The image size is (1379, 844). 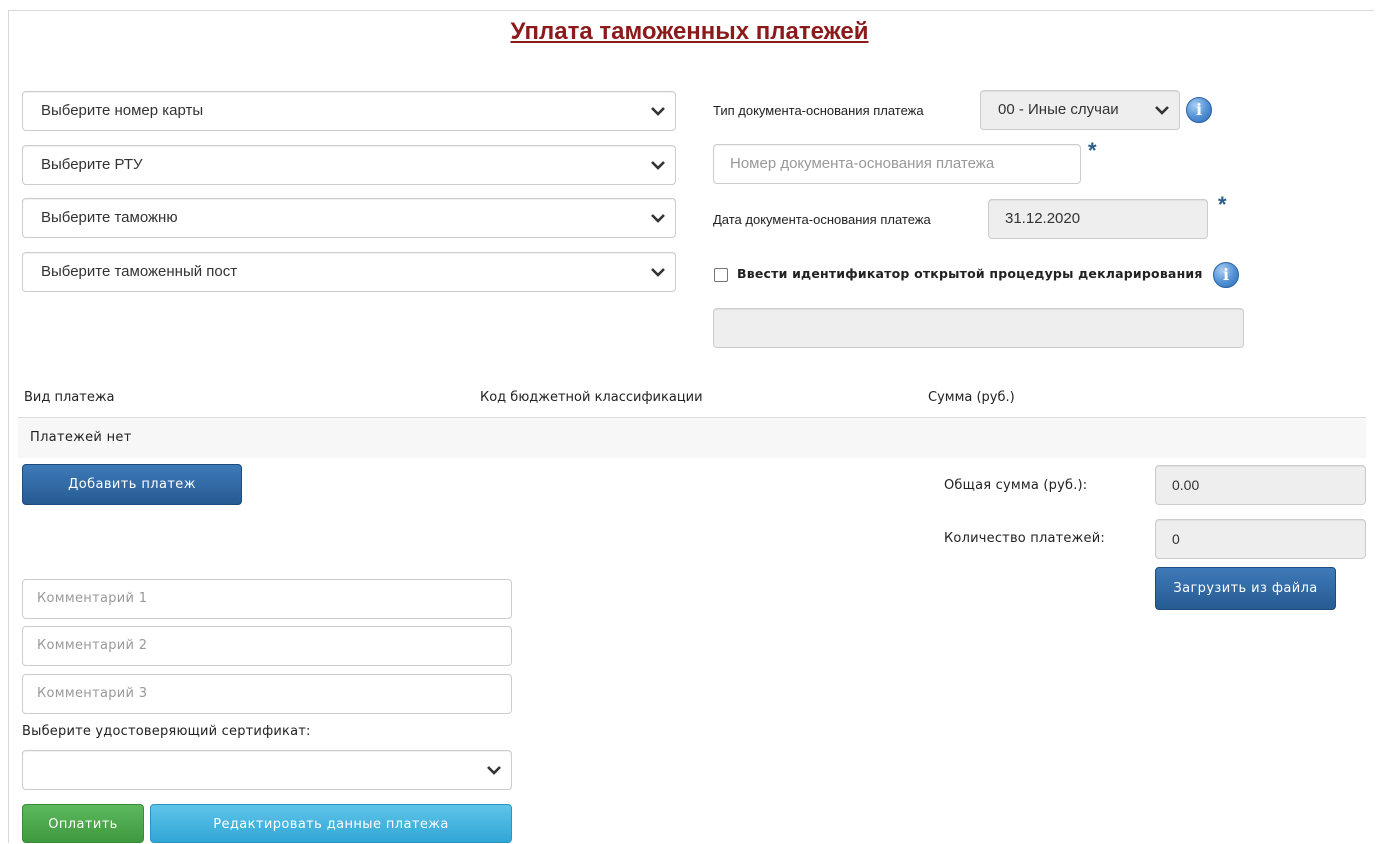 What do you see at coordinates (109, 217) in the screenshot?
I see `customs-select-label: Выберите таможню` at bounding box center [109, 217].